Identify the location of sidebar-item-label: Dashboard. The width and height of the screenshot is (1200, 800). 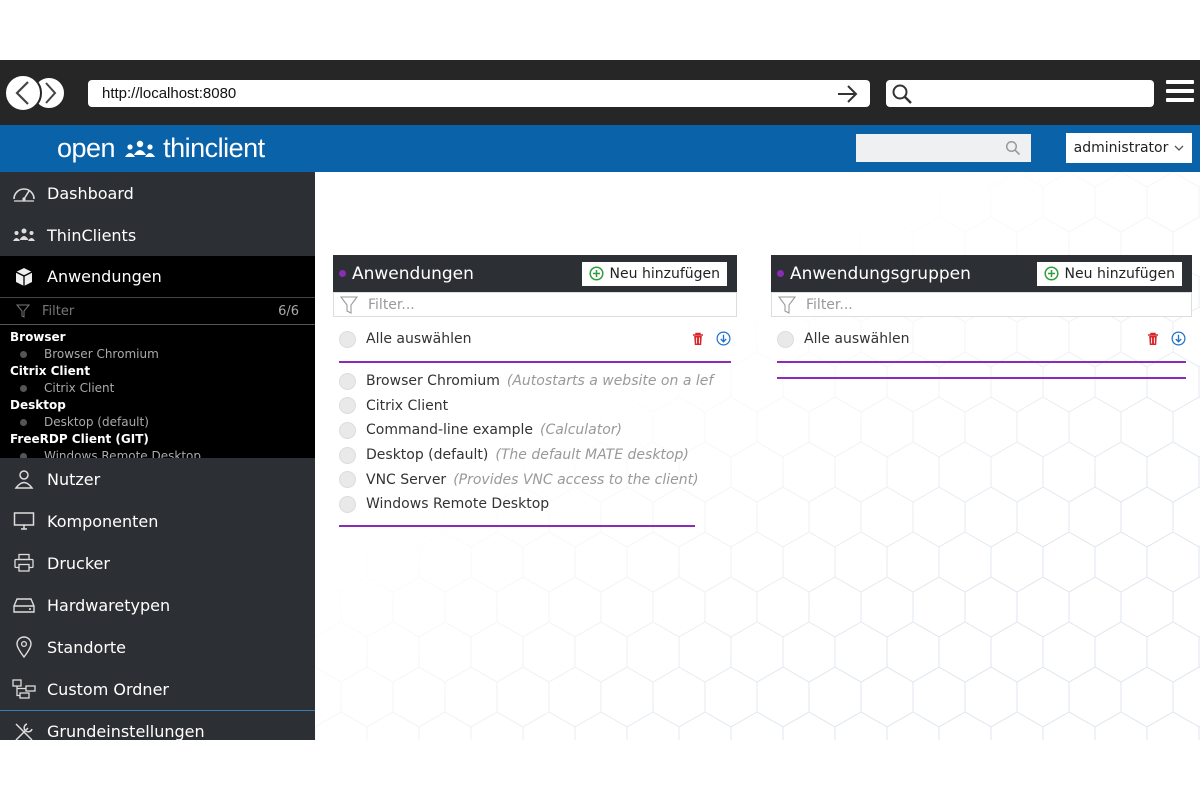
(90, 193).